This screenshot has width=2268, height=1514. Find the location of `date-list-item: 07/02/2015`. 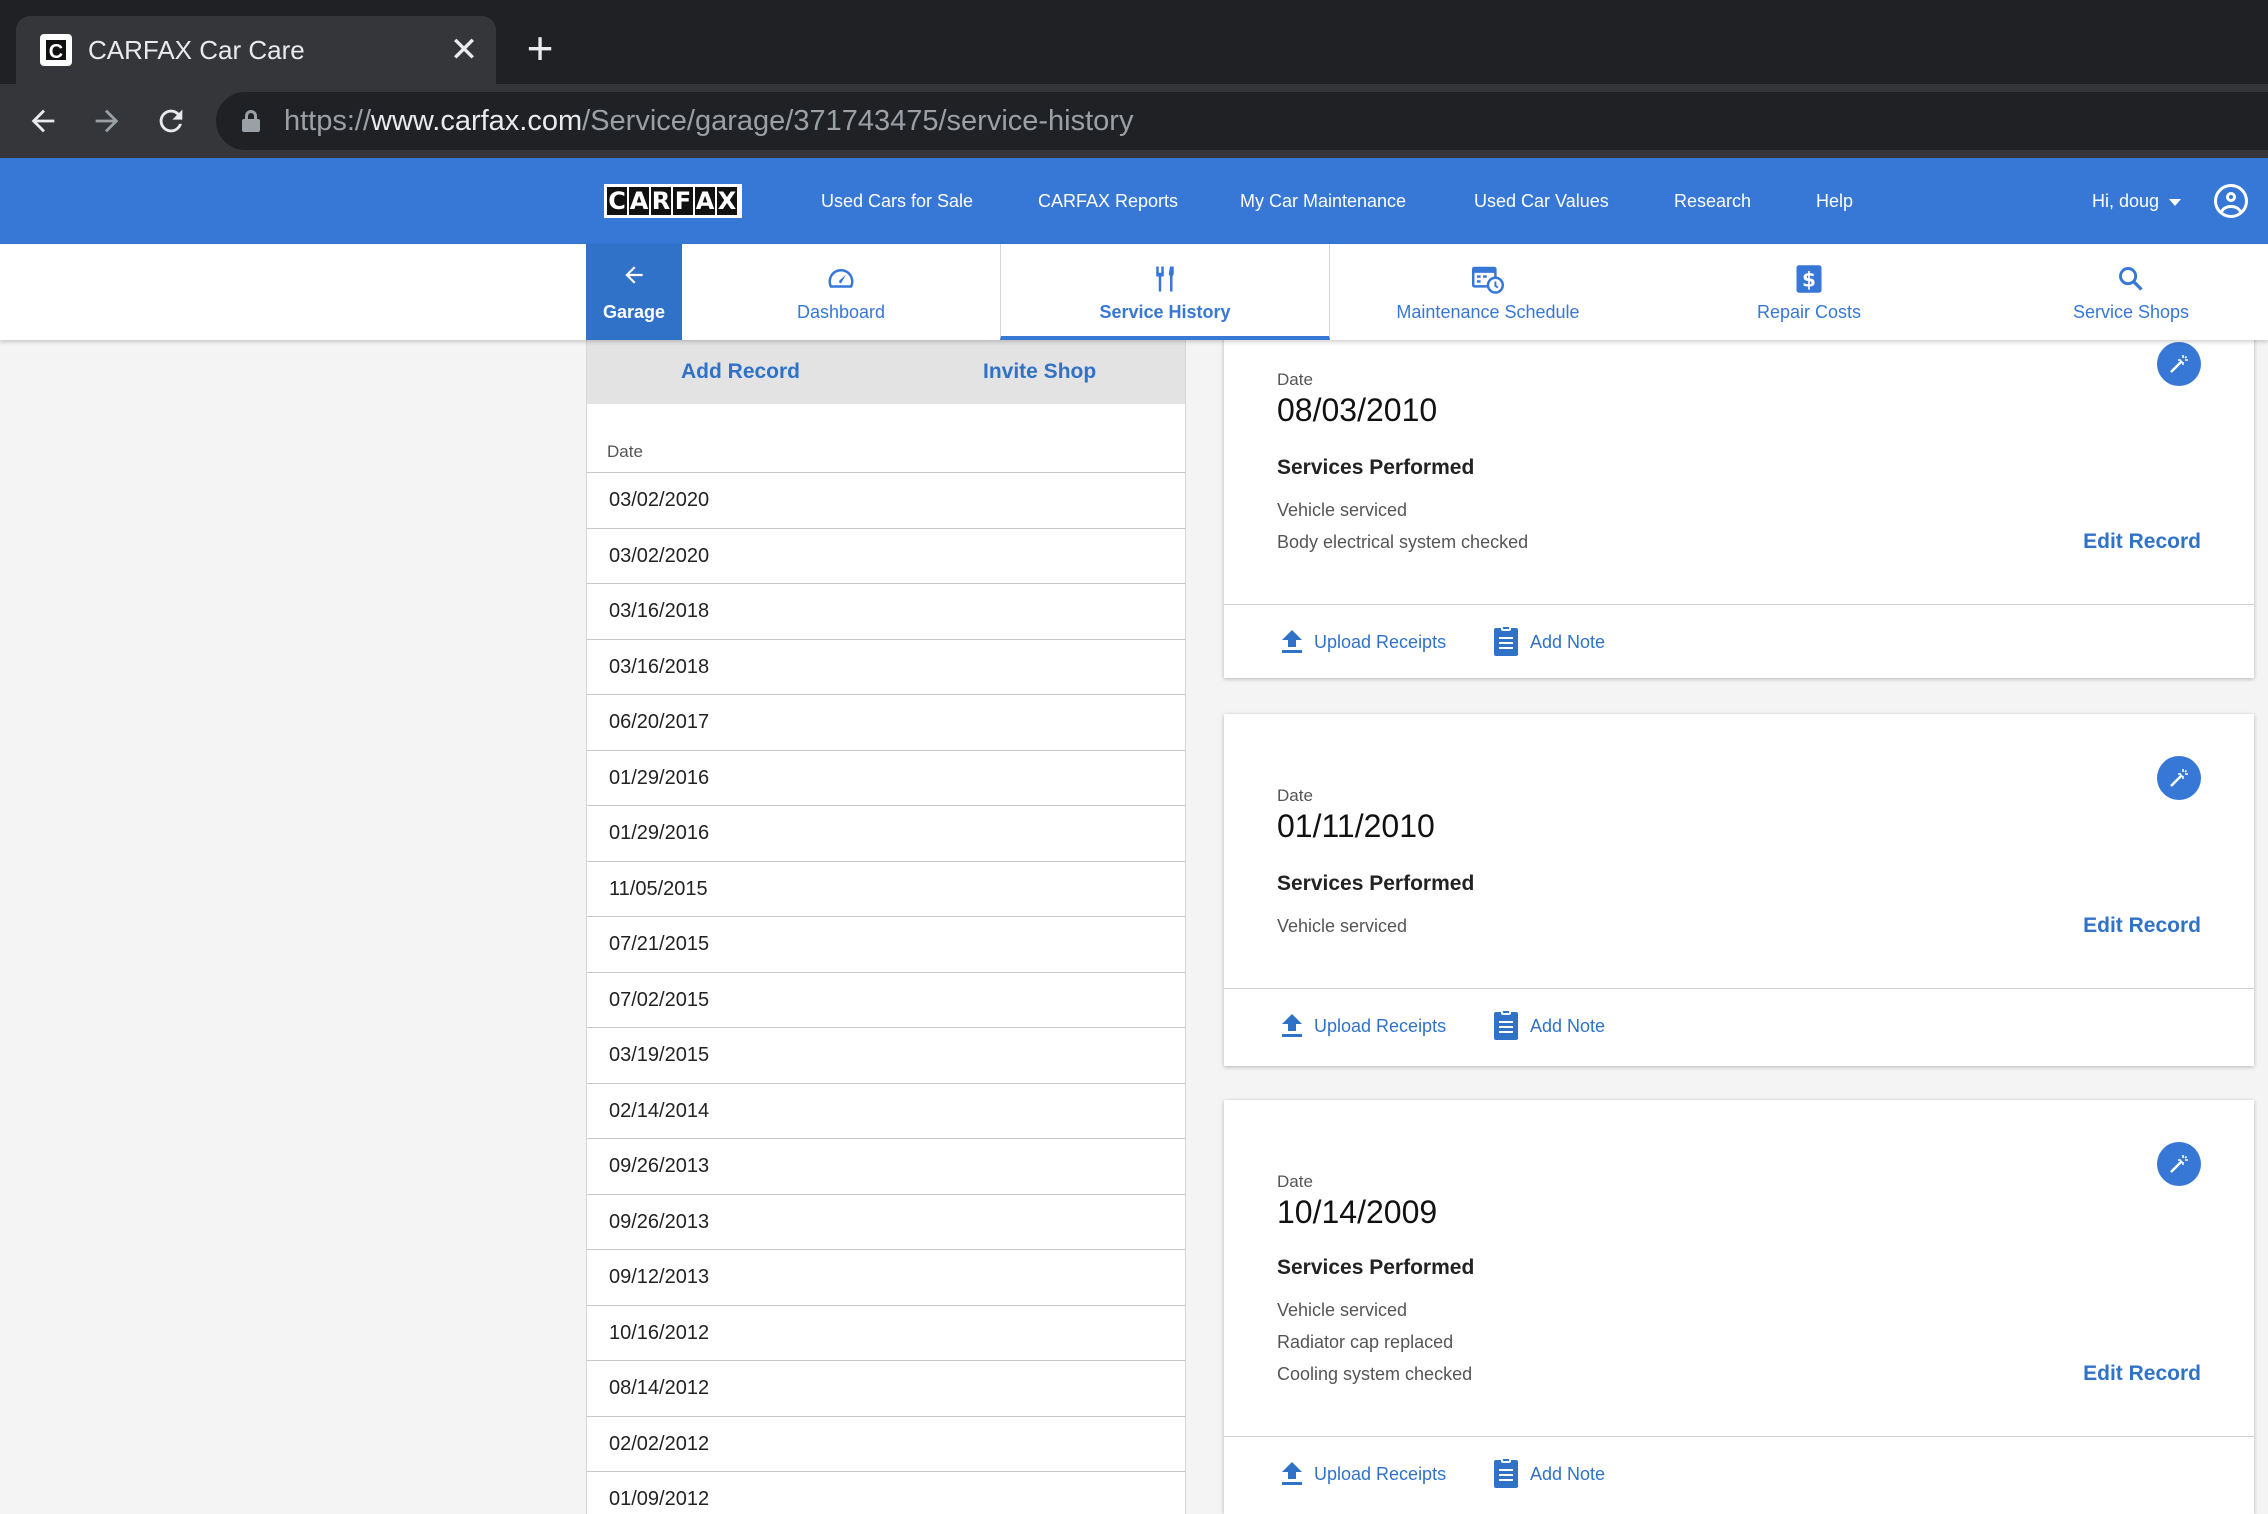

date-list-item: 07/02/2015 is located at coordinates (886, 1000).